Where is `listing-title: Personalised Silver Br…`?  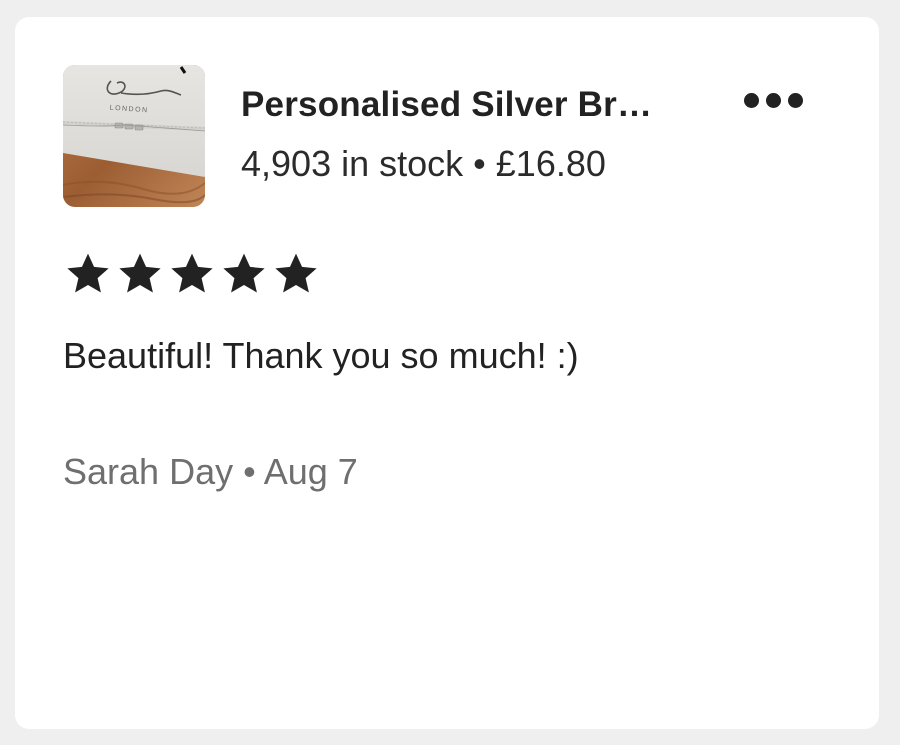 listing-title: Personalised Silver Br… is located at coordinates (446, 105).